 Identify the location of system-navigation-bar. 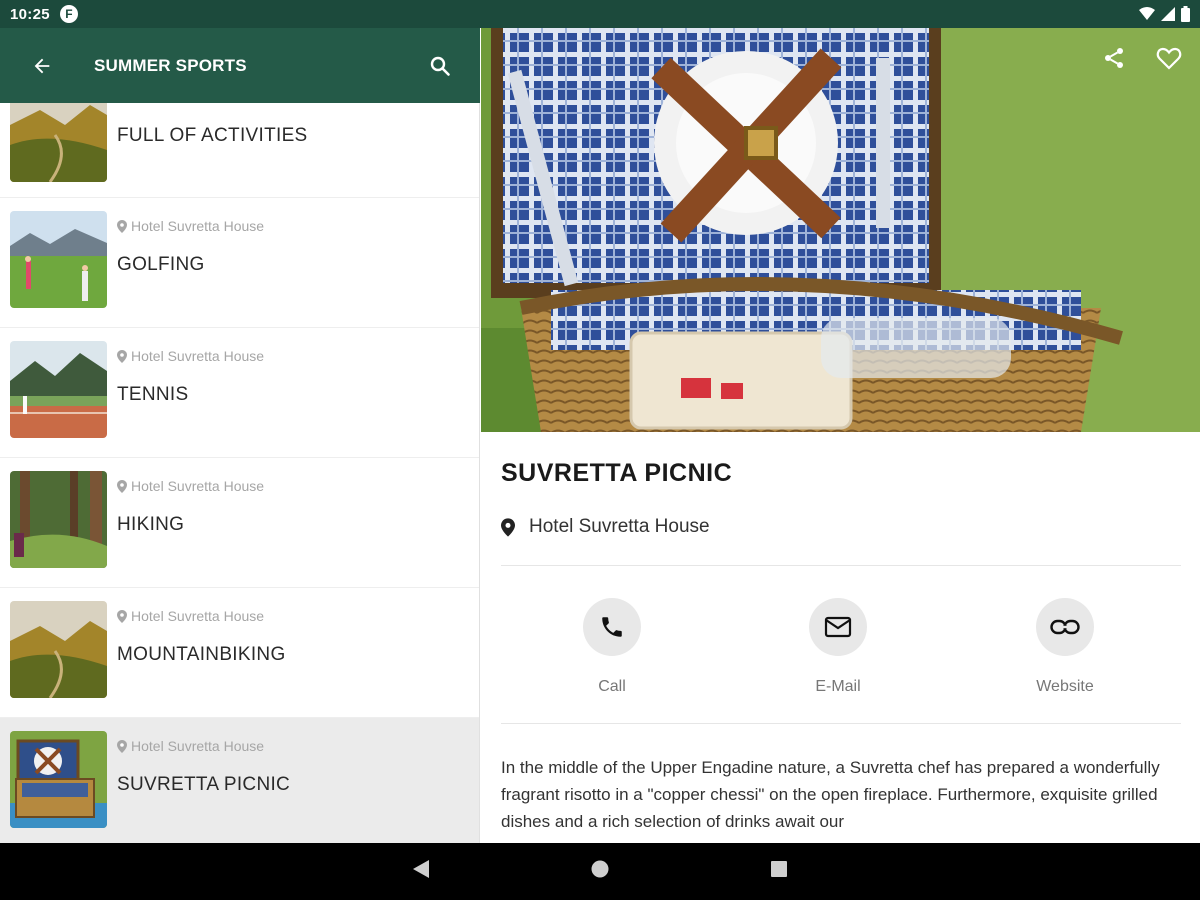
(600, 871).